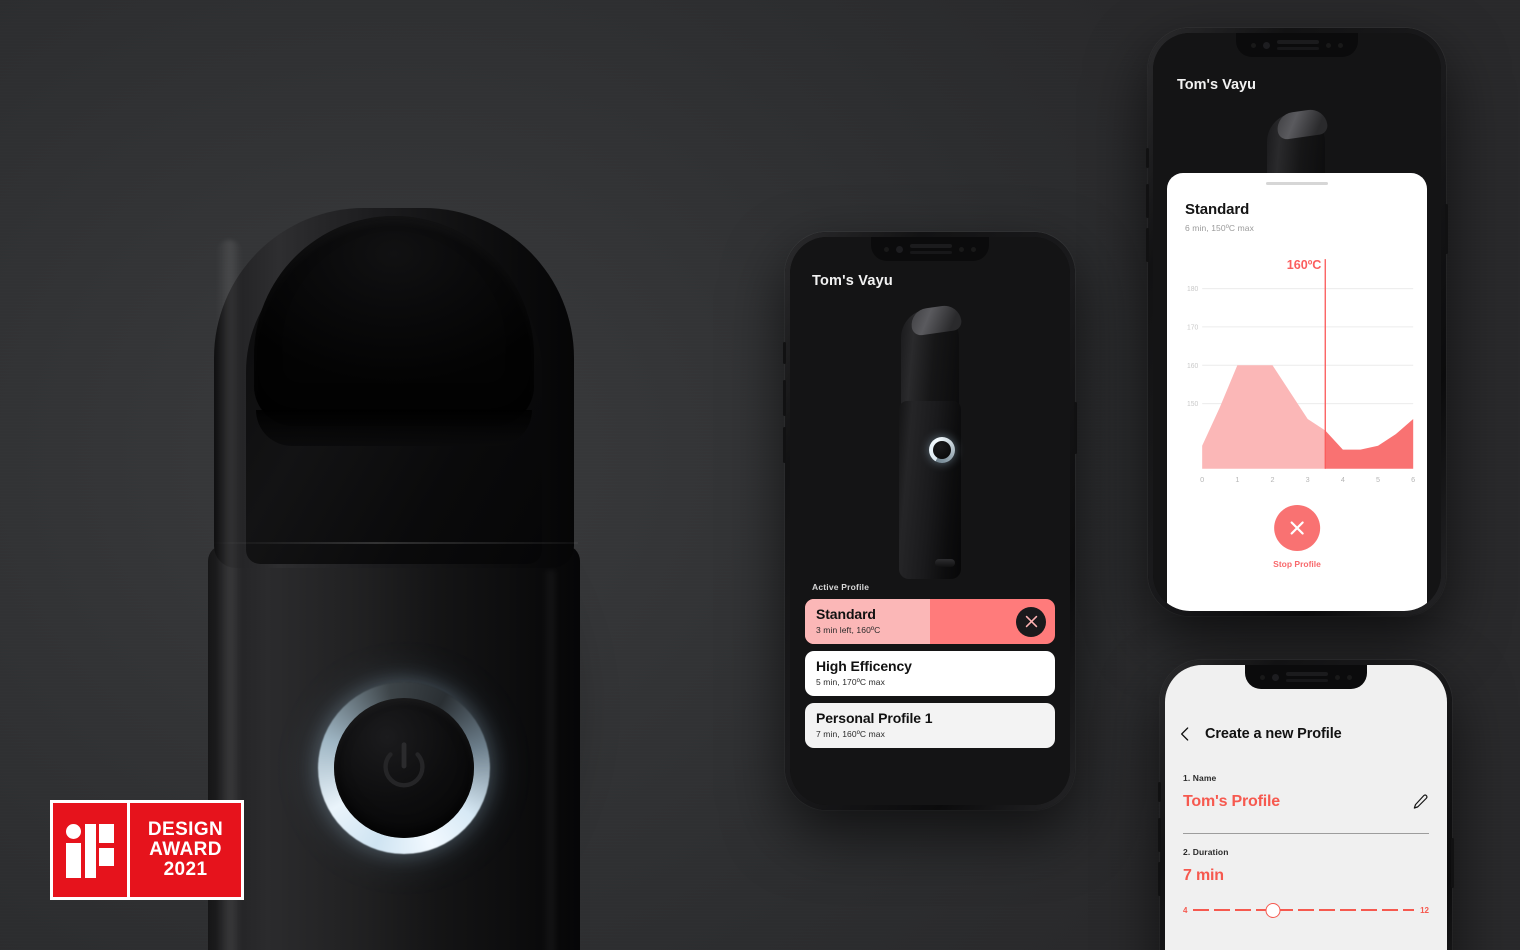  I want to click on hero-highlight-right, so click(550, 760).